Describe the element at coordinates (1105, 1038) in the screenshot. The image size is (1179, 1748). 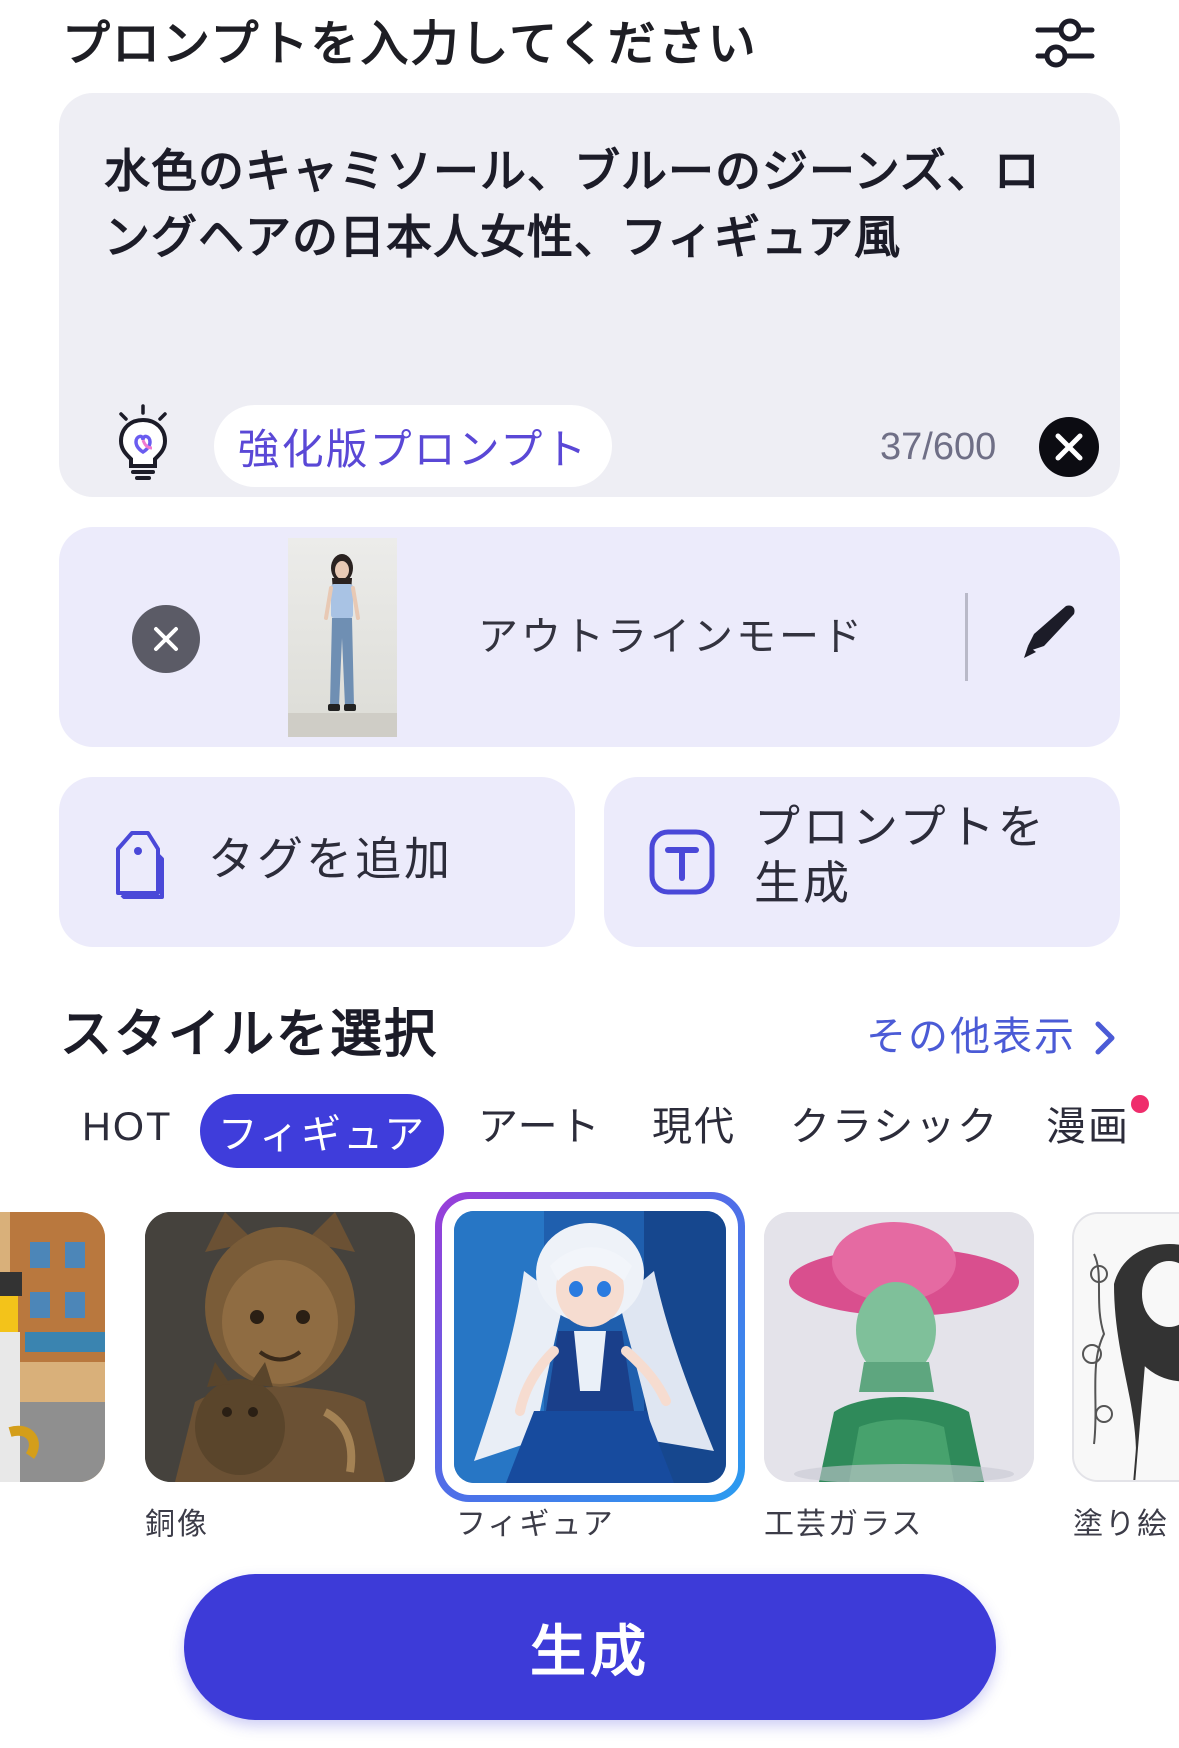
I see `chevron-right-icon` at that location.